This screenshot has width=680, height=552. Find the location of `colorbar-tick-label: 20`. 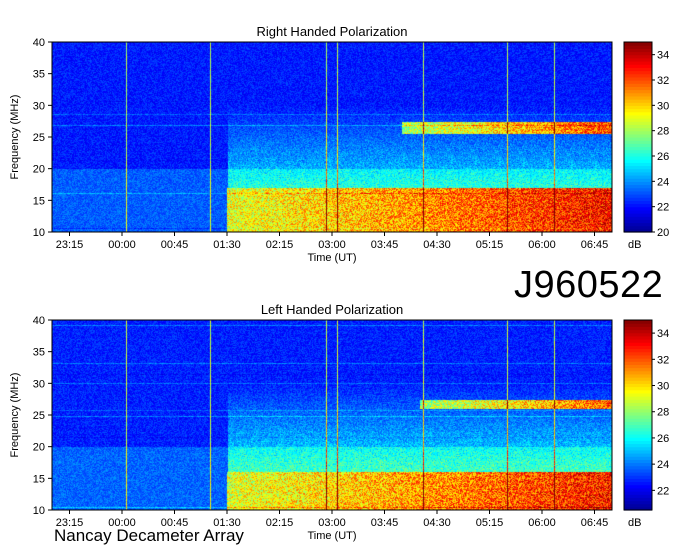

colorbar-tick-label: 20 is located at coordinates (663, 233).